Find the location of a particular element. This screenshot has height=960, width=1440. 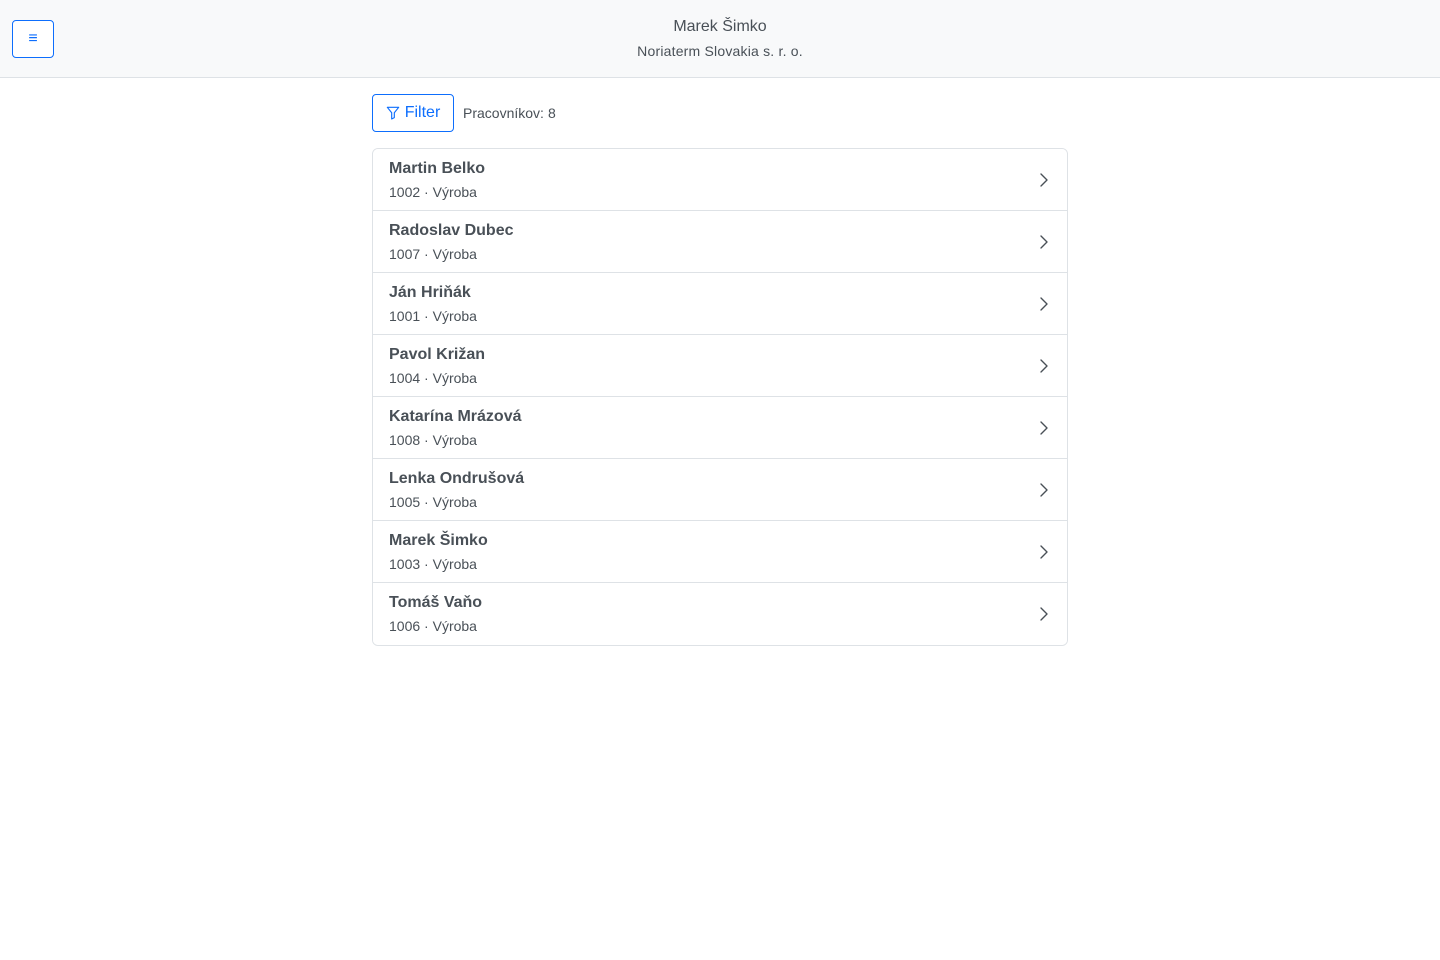

toolbar: Filter Pracovníkov: 8 is located at coordinates (464, 113).